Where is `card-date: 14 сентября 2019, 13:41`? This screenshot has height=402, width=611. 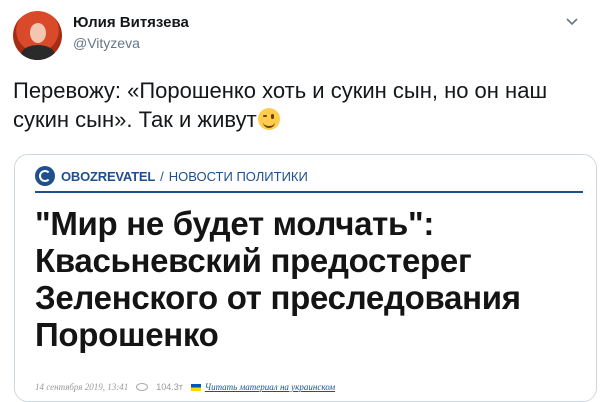
card-date: 14 сентября 2019, 13:41 is located at coordinates (82, 387).